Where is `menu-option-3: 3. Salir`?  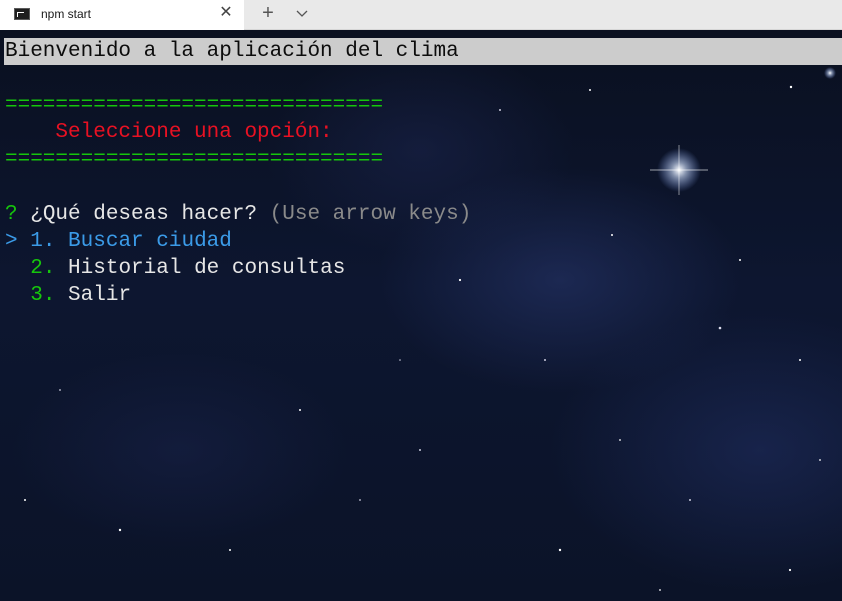 menu-option-3: 3. Salir is located at coordinates (68, 295).